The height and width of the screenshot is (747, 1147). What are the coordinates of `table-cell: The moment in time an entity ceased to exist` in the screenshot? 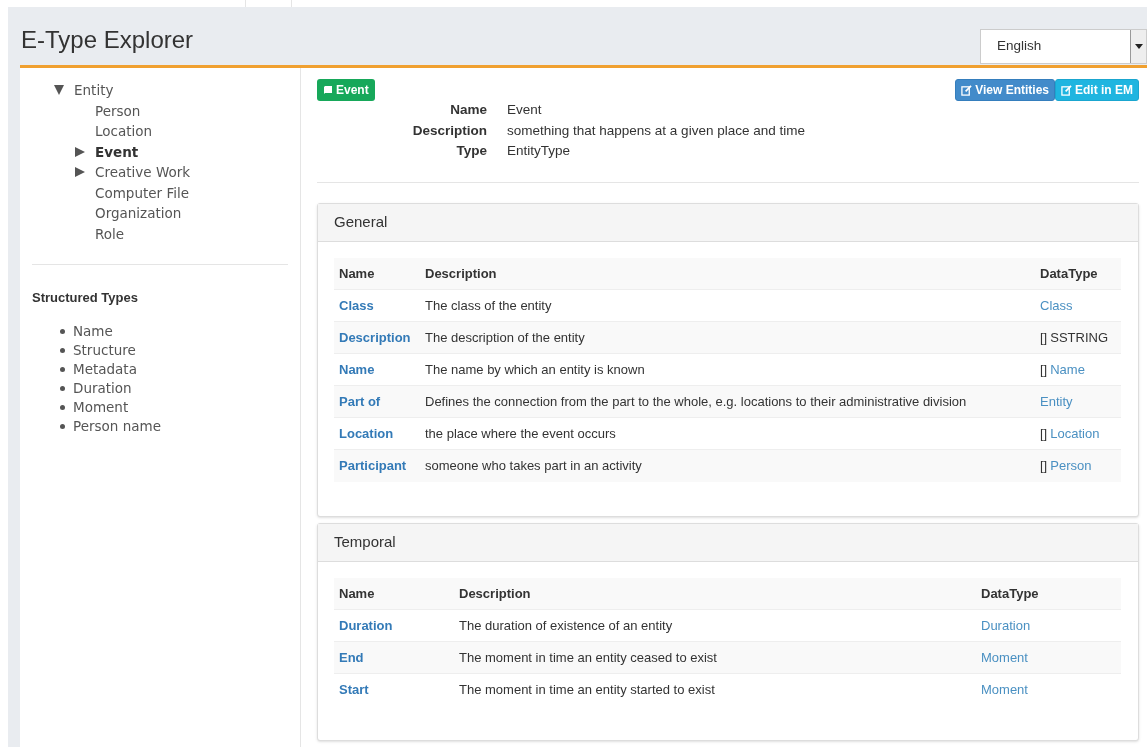 It's located at (588, 657).